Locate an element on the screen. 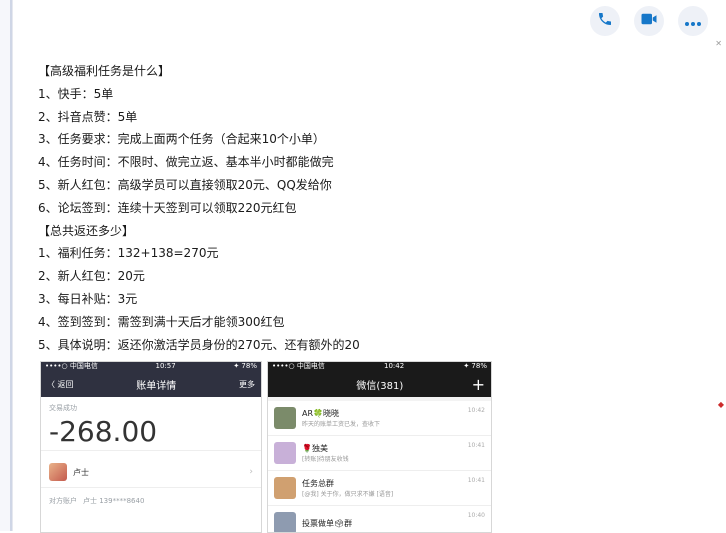 This screenshot has width=726, height=533. video-call-button is located at coordinates (649, 21).